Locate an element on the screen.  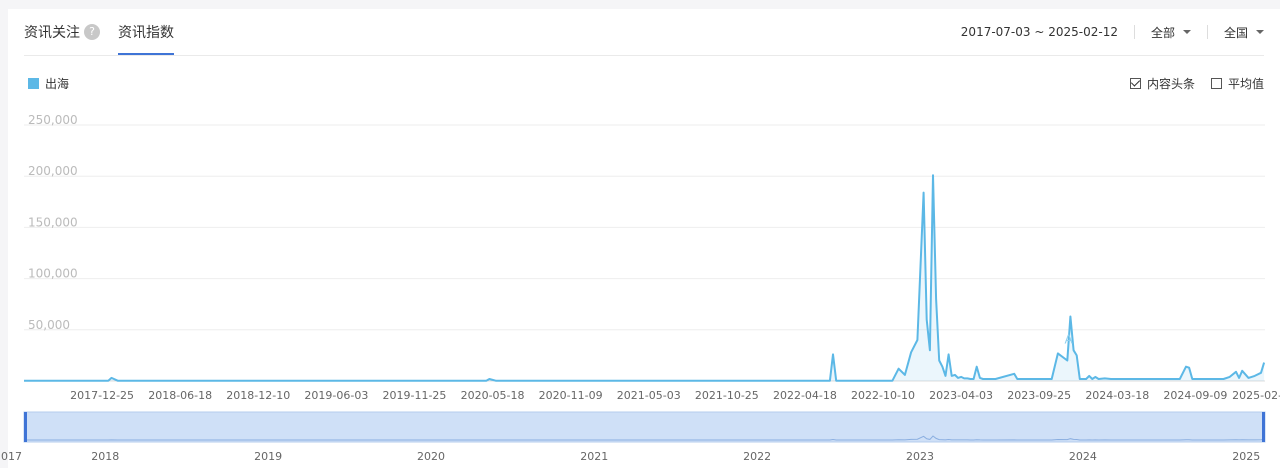
y-tick-label: 150,000 is located at coordinates (53, 222).